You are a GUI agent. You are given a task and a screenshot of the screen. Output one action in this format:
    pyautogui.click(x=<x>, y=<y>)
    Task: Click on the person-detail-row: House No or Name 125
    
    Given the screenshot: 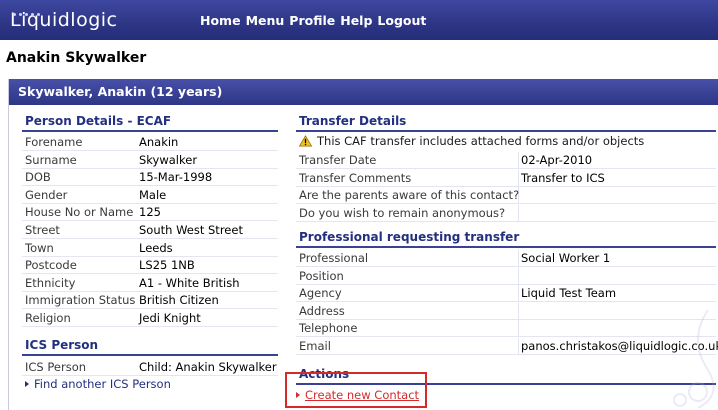 What is the action you would take?
    pyautogui.click(x=150, y=213)
    